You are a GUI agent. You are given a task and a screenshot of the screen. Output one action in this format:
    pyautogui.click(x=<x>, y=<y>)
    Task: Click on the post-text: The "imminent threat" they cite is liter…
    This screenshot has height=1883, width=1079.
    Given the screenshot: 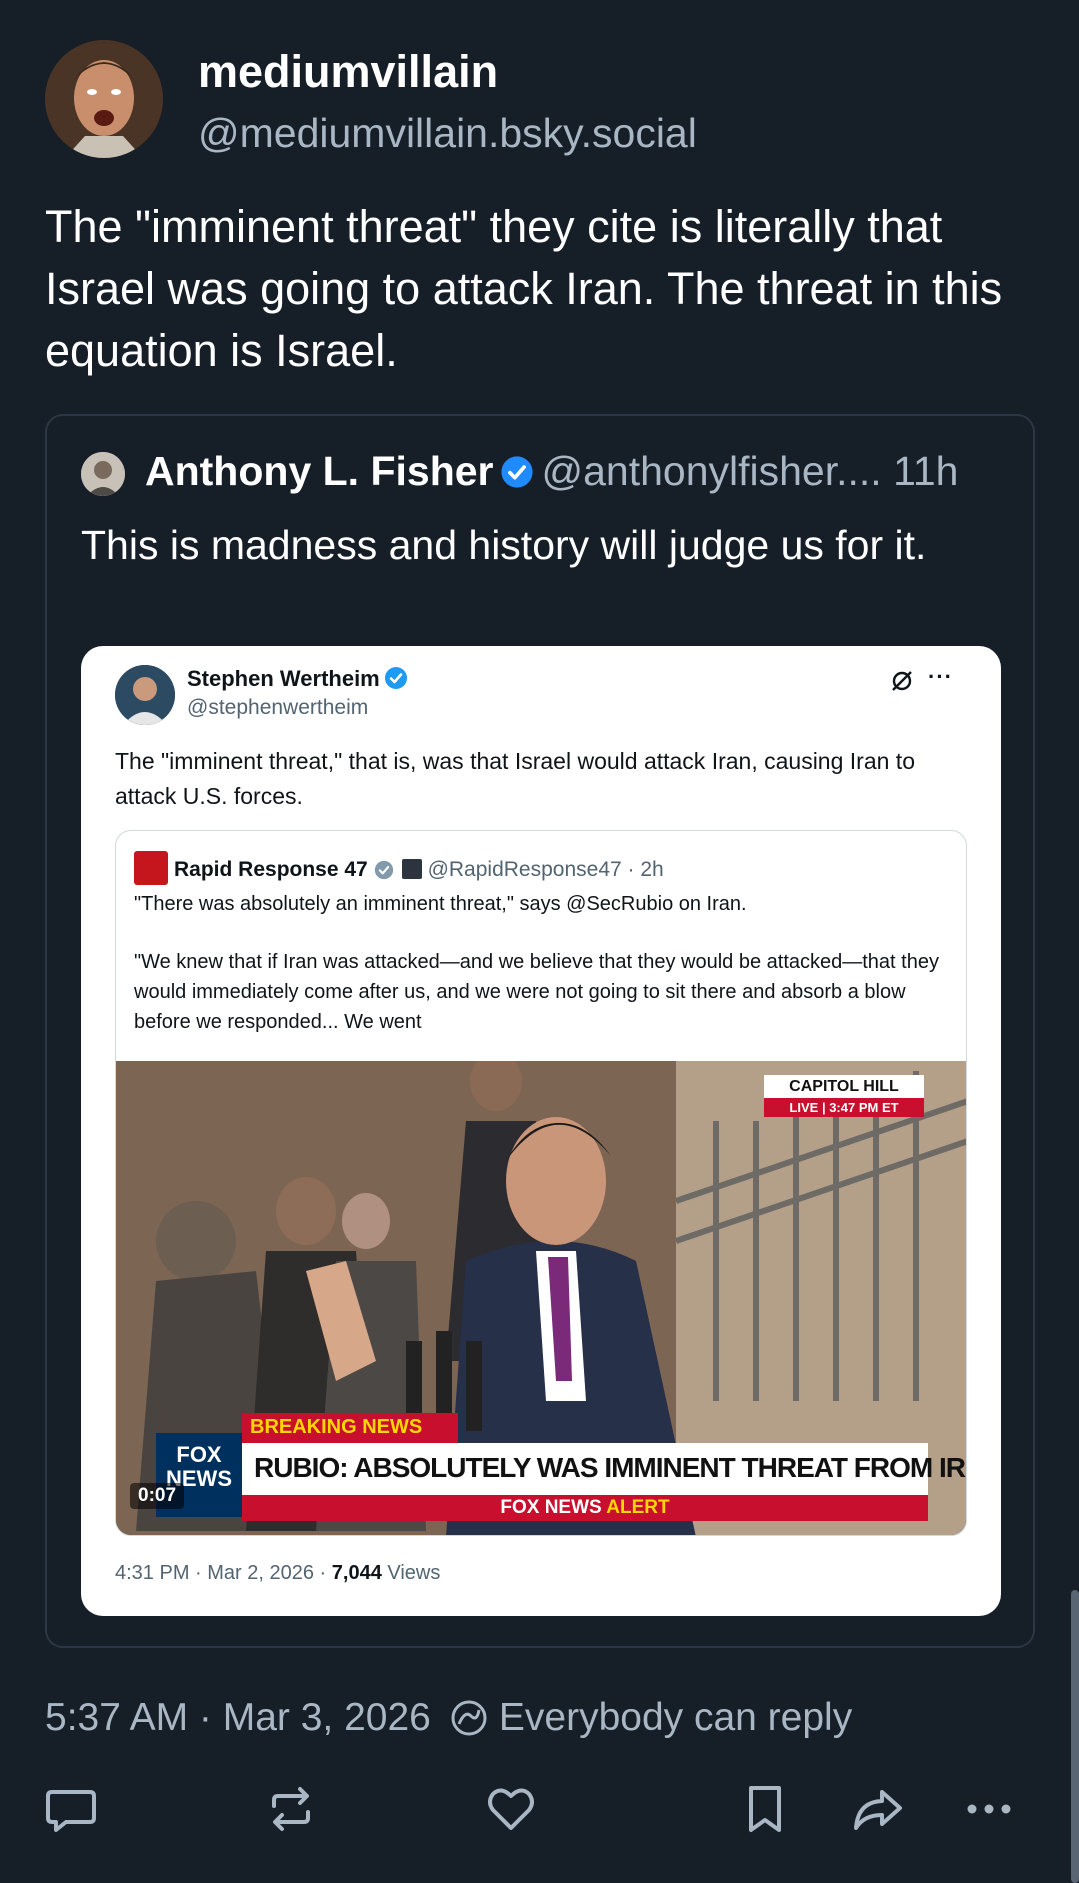 What is the action you would take?
    pyautogui.click(x=524, y=288)
    